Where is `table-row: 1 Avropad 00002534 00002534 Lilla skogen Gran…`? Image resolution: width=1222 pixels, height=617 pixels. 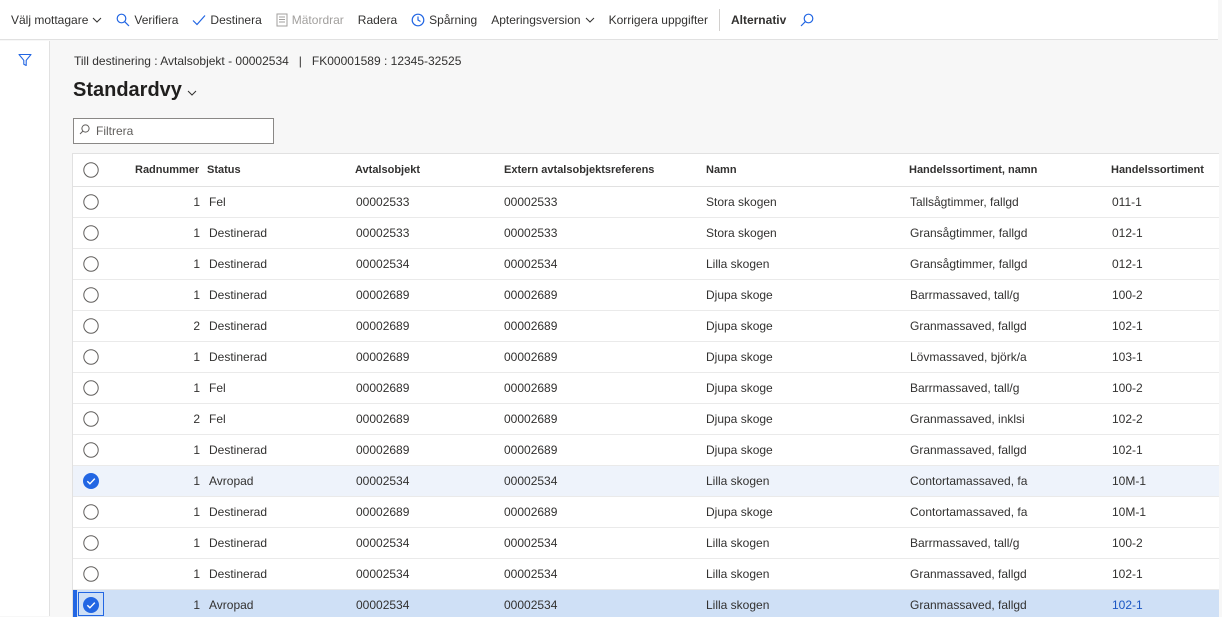 table-row: 1 Avropad 00002534 00002534 Lilla skogen Gran… is located at coordinates (646, 603).